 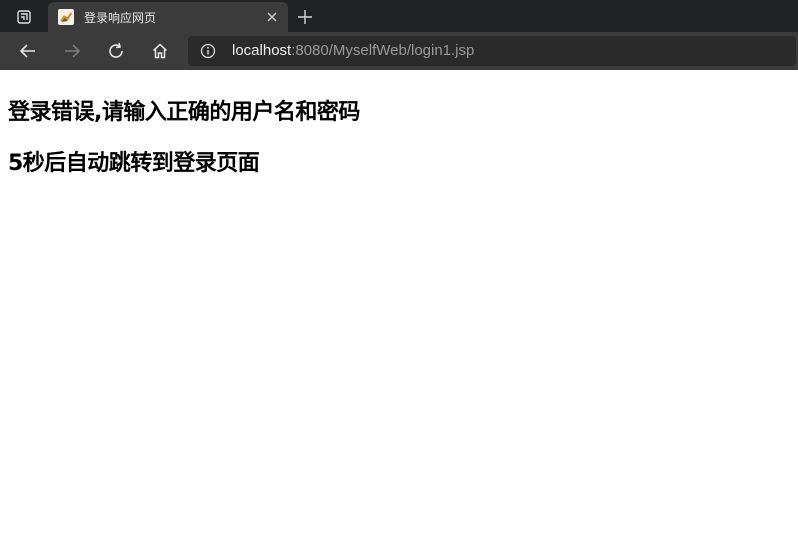 I want to click on home-button, so click(x=160, y=51).